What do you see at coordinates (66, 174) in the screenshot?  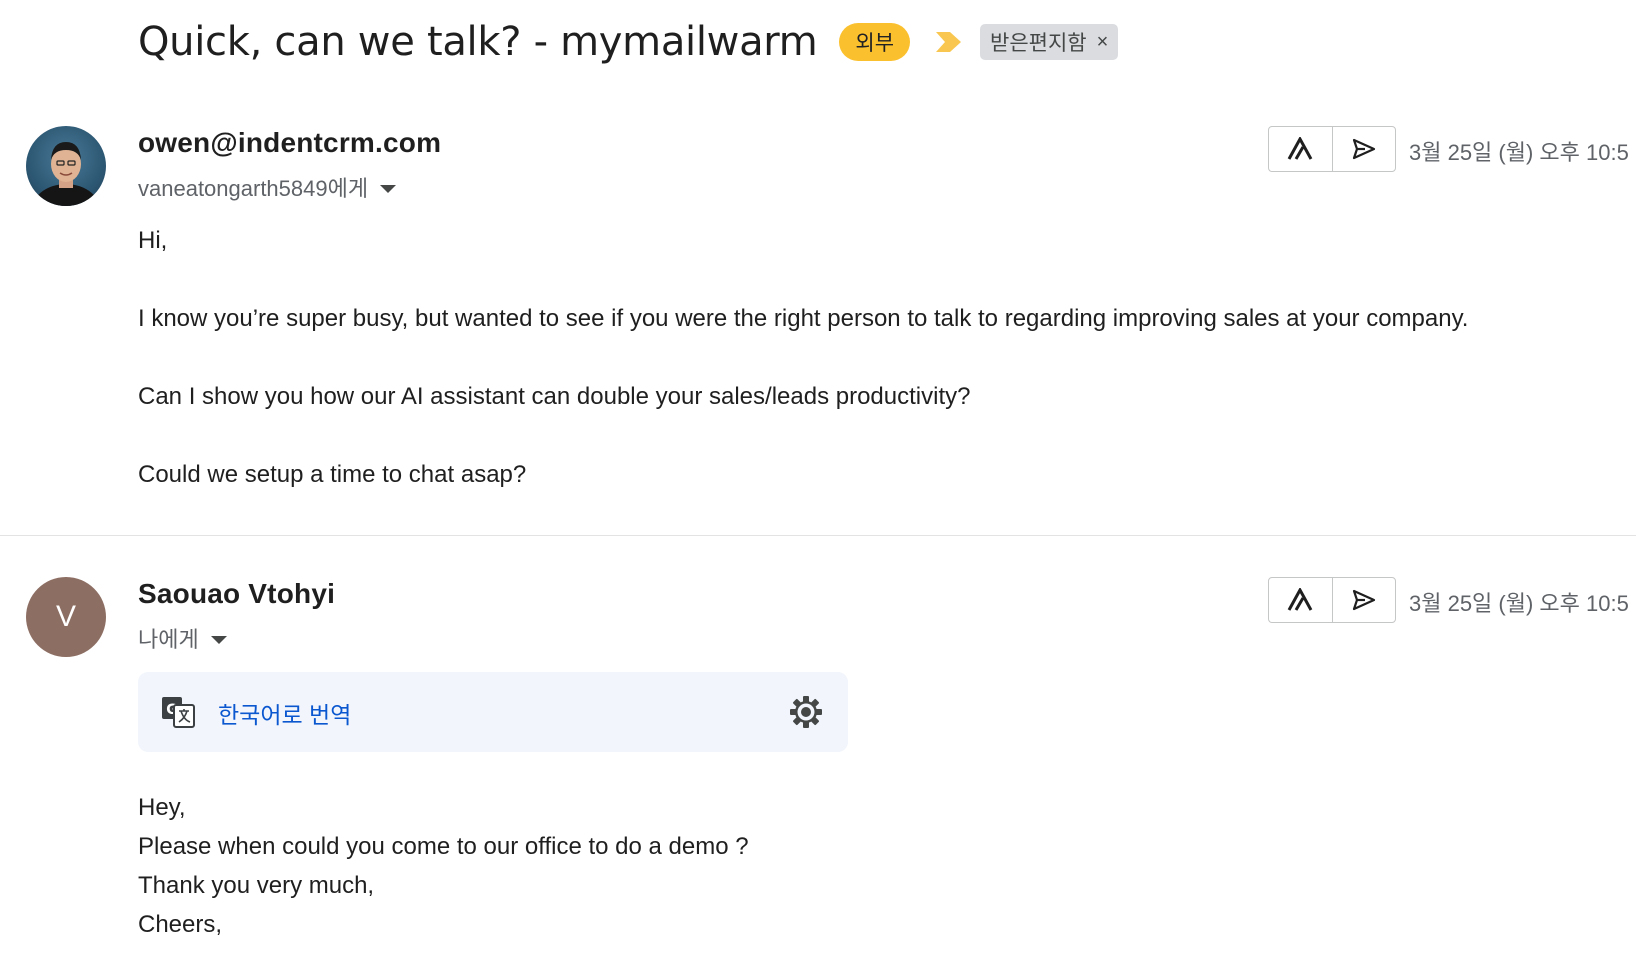 I see `avatar-photo-icon` at bounding box center [66, 174].